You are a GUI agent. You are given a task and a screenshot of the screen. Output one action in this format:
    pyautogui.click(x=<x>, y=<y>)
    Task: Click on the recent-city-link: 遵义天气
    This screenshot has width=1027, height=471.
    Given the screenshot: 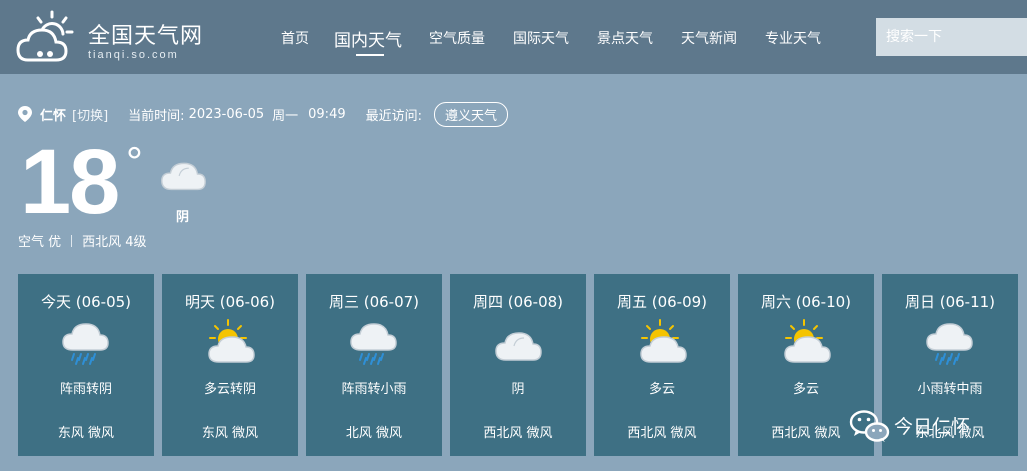 What is the action you would take?
    pyautogui.click(x=471, y=114)
    